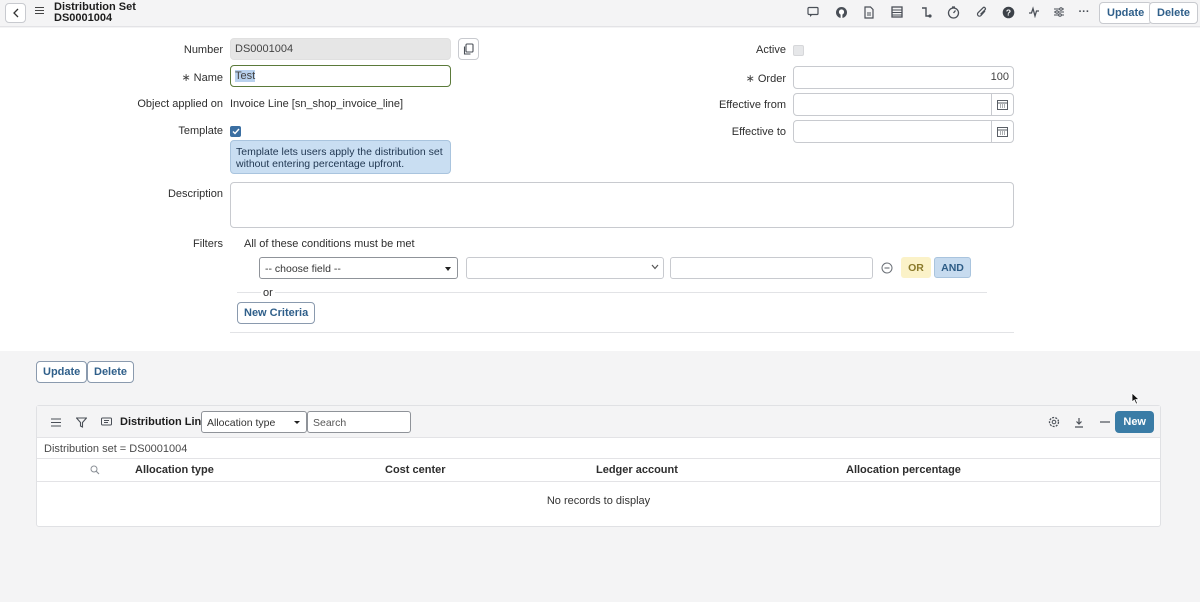 The height and width of the screenshot is (602, 1200). Describe the element at coordinates (565, 268) in the screenshot. I see `operator-dropdown` at that location.